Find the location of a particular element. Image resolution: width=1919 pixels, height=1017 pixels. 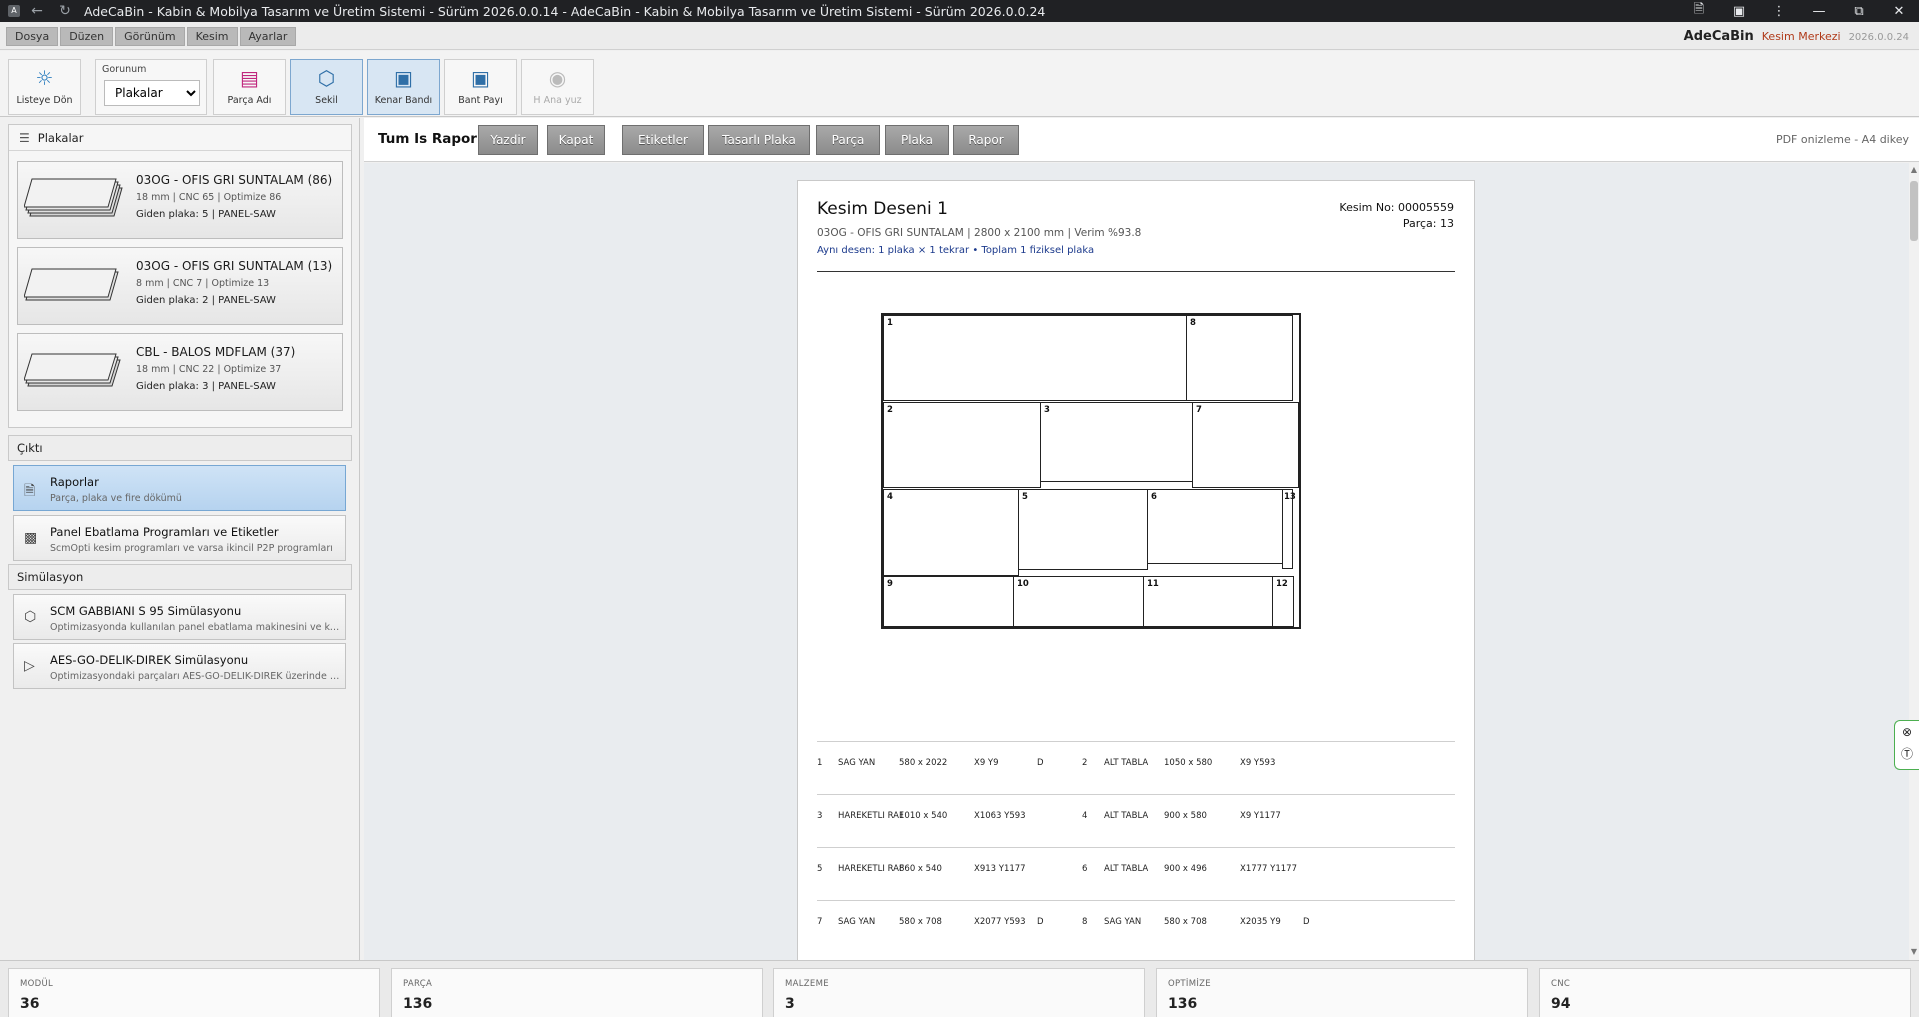

scroll-thumb is located at coordinates (1914, 211).